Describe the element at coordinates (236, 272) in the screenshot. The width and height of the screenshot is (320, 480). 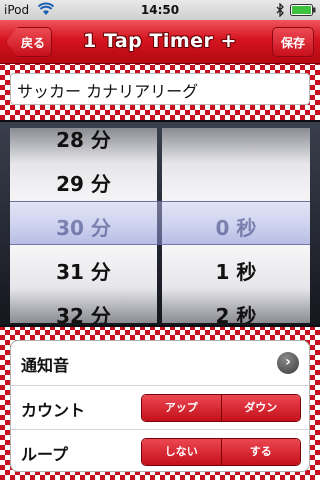
I see `second-option: 1 秒` at that location.